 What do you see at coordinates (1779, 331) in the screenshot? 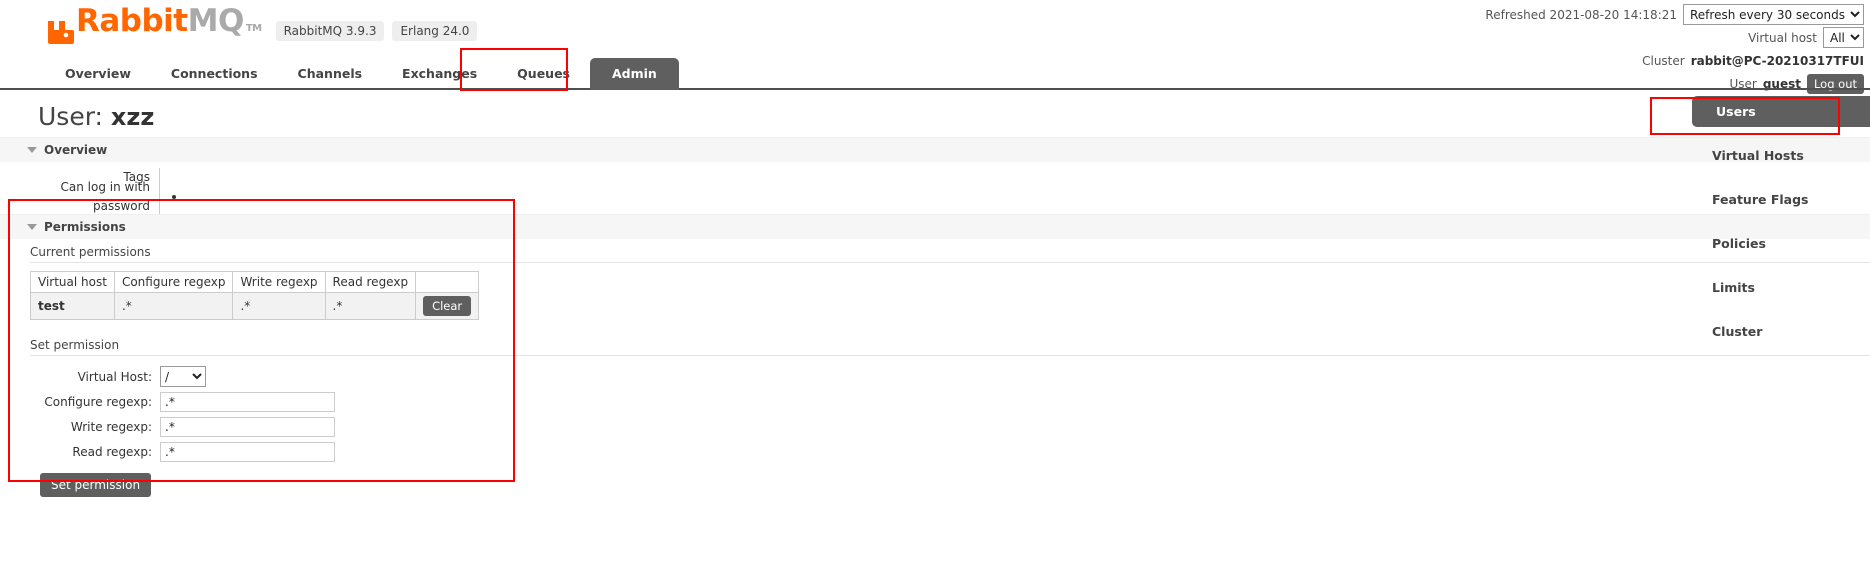
I see `sidebar-item-cluster: Cluster` at bounding box center [1779, 331].